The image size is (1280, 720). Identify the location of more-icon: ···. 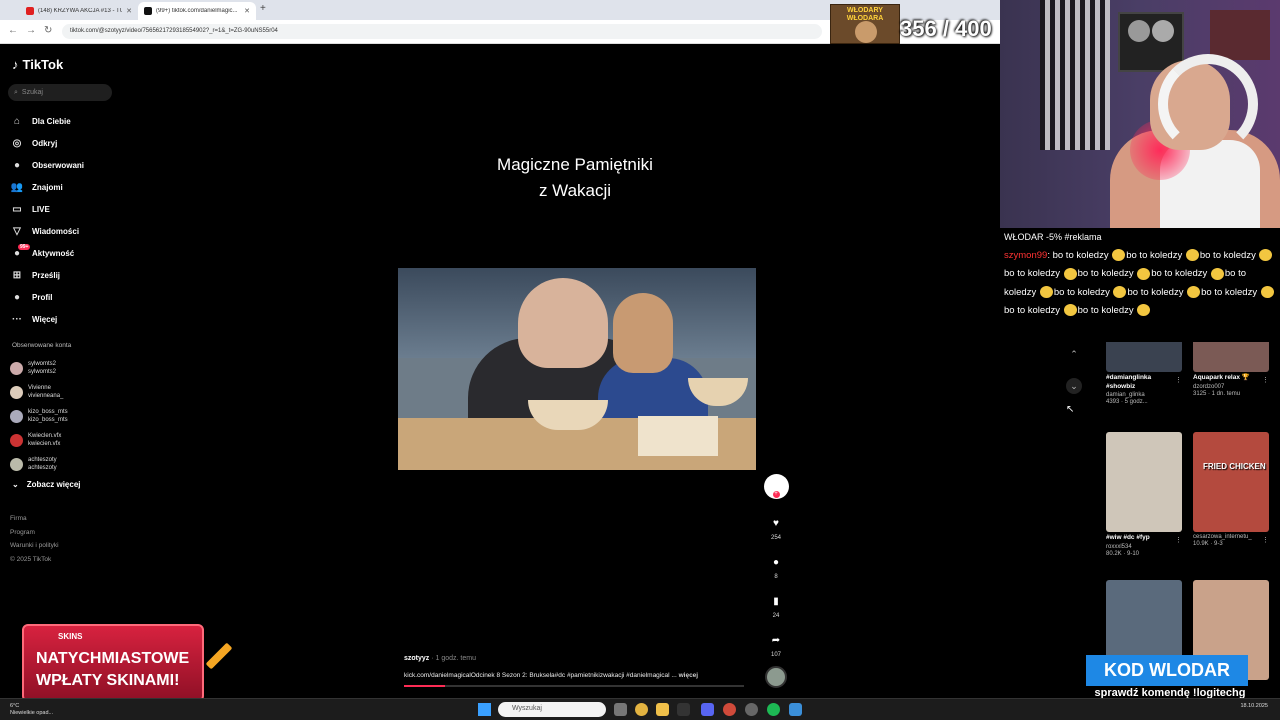
(17, 319).